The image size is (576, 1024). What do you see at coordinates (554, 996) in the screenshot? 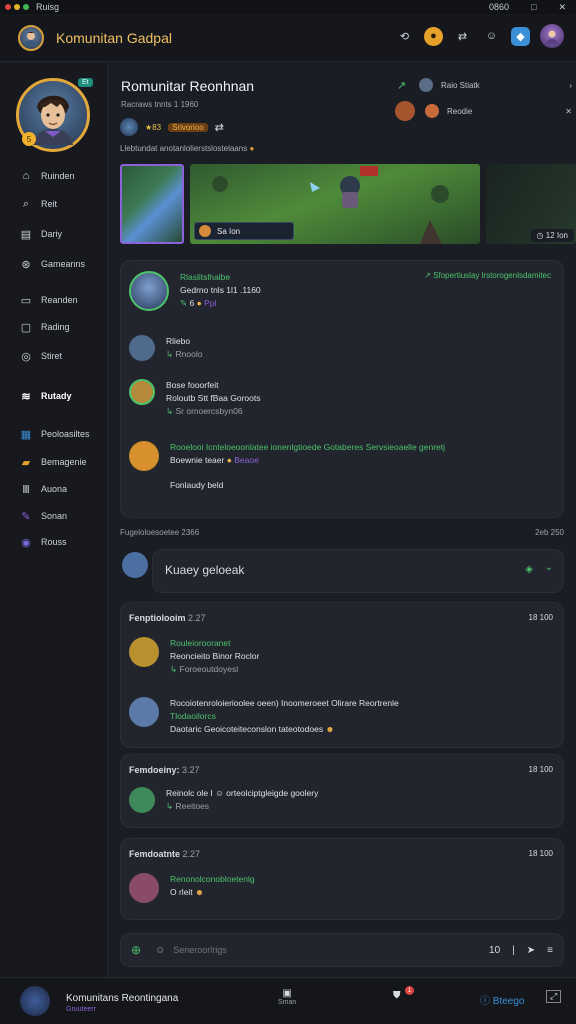
I see `expand-icon: ⤢` at bounding box center [554, 996].